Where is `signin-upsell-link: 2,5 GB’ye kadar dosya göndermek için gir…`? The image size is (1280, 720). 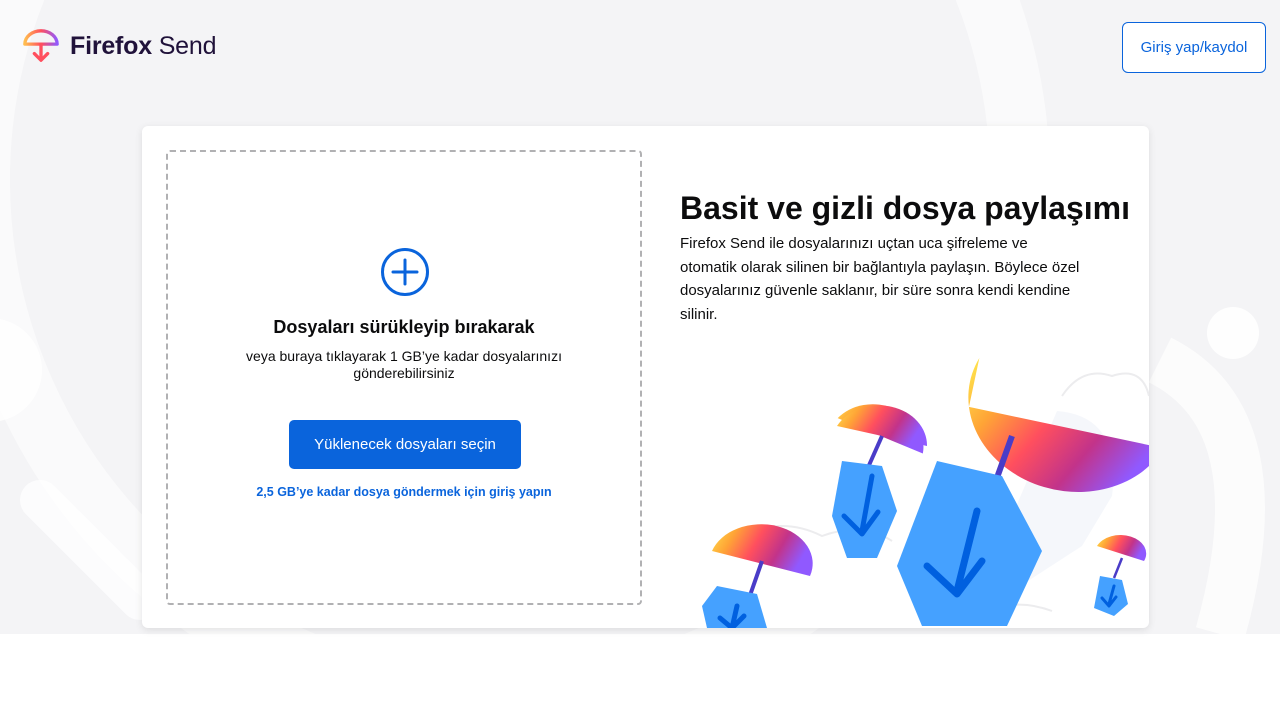
signin-upsell-link: 2,5 GB’ye kadar dosya göndermek için gir… is located at coordinates (404, 492).